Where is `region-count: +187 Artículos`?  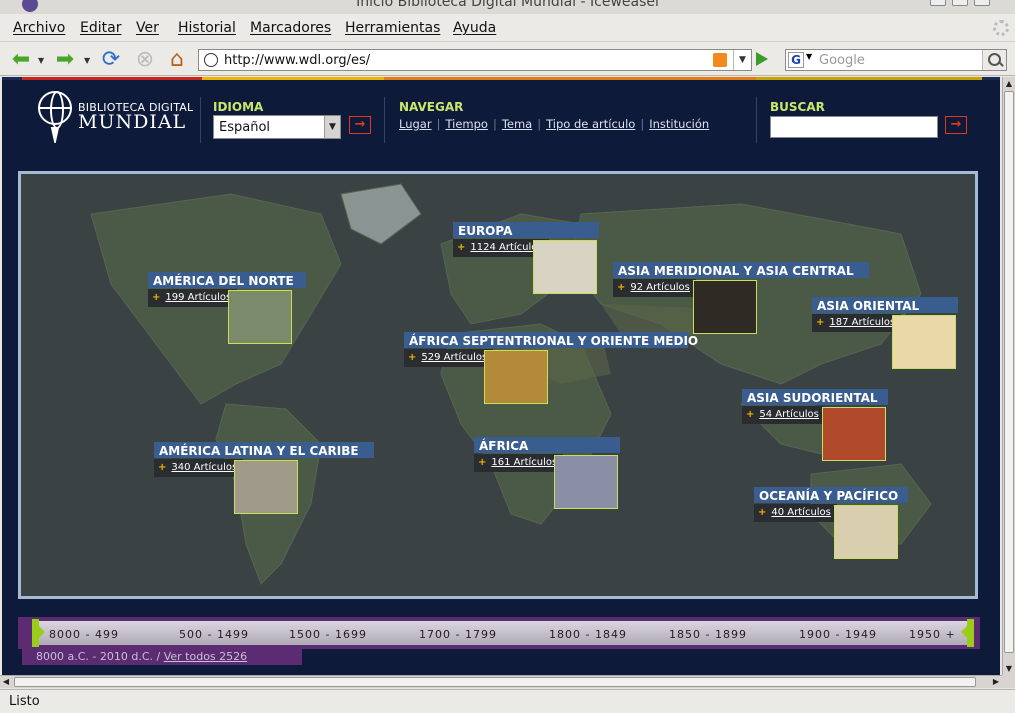 region-count: +187 Artículos is located at coordinates (857, 323).